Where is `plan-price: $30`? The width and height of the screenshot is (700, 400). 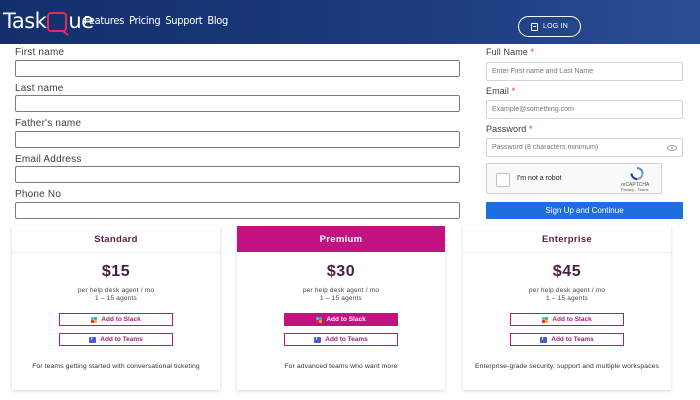 plan-price: $30 is located at coordinates (341, 271).